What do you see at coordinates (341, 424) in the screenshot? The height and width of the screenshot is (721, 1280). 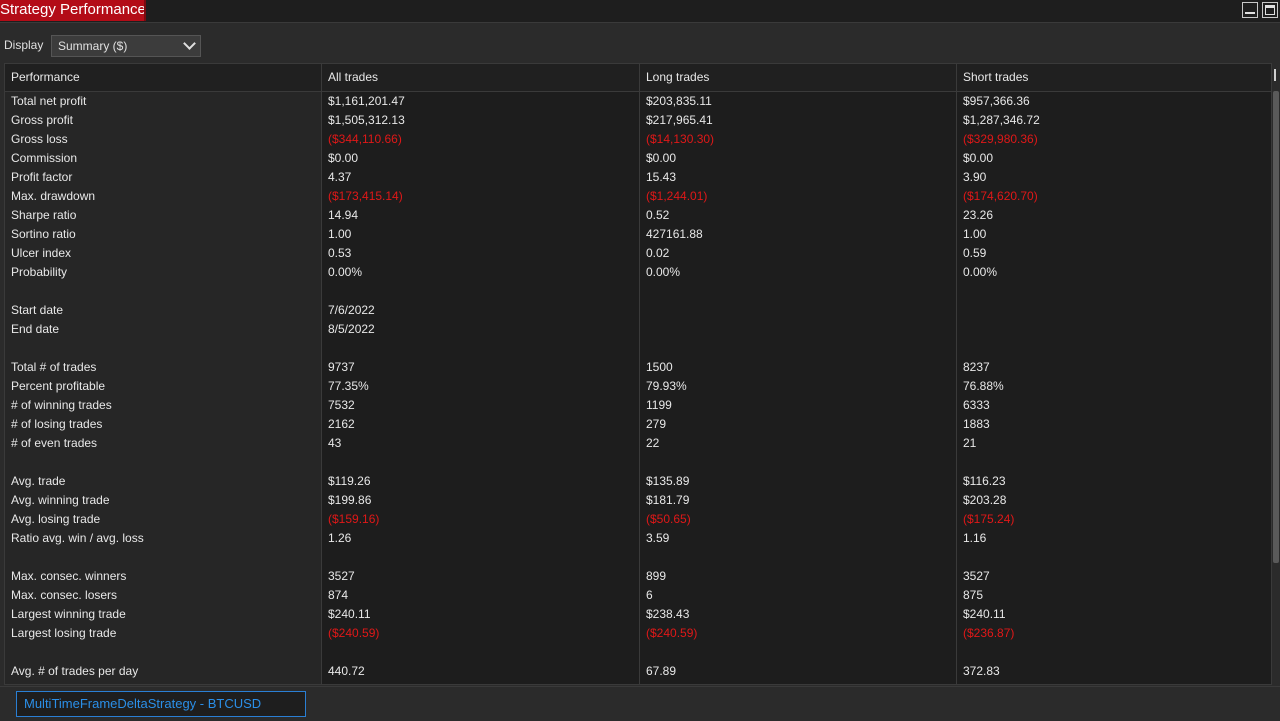 I see `row-value: 2162` at bounding box center [341, 424].